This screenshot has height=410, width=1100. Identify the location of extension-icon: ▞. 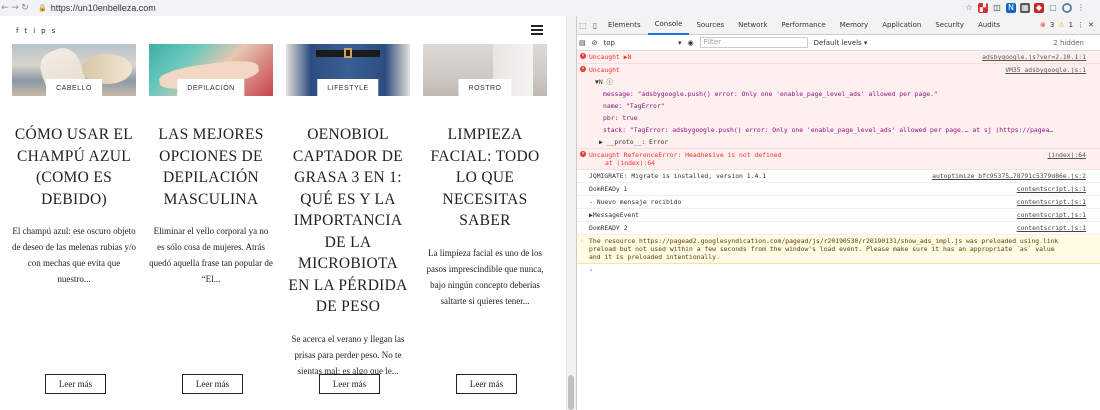
(983, 8).